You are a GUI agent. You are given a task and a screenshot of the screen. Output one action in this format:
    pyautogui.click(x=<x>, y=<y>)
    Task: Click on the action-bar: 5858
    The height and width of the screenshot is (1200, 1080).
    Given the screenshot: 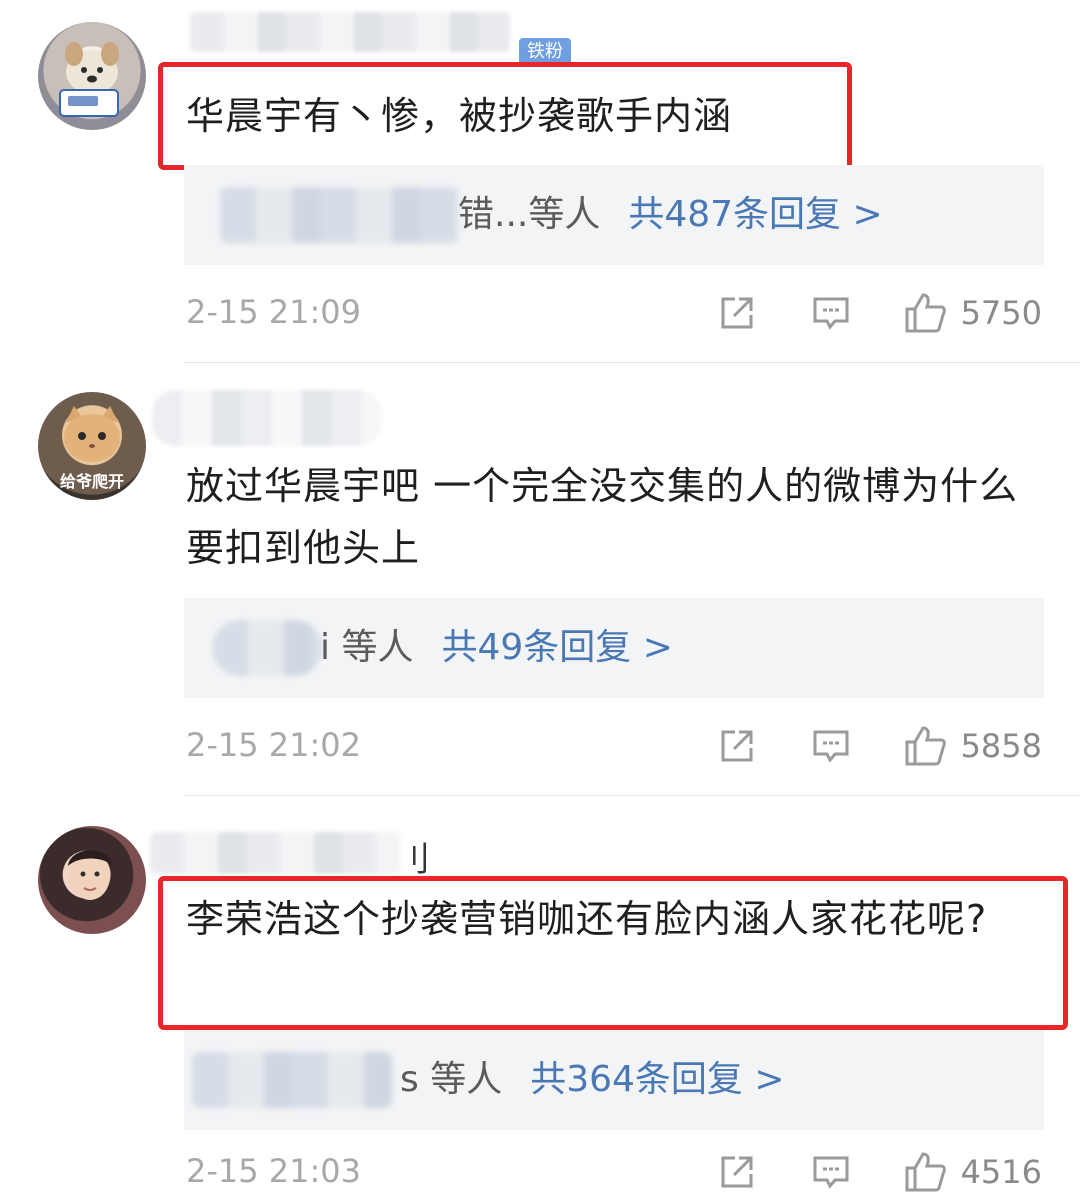 What is the action you would take?
    pyautogui.click(x=853, y=746)
    